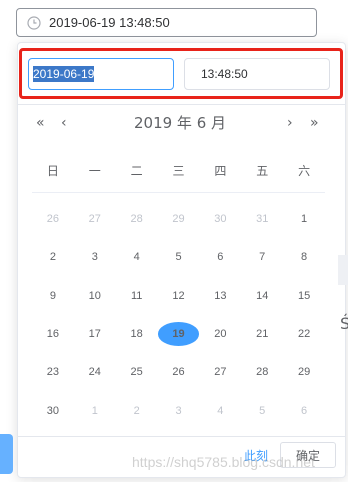 The width and height of the screenshot is (348, 482). Describe the element at coordinates (180, 123) in the screenshot. I see `calendar-header-title: 2019 年 6 月` at that location.